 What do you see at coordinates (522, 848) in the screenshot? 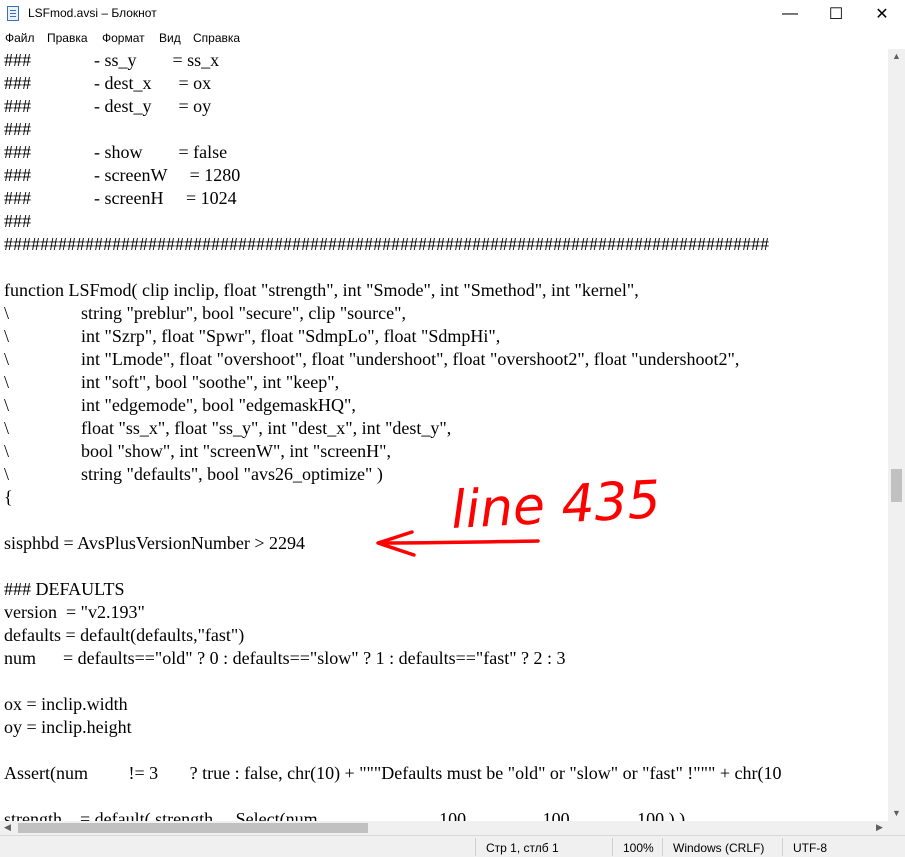
I see `cursor-position: Стр 1, стлб 1` at bounding box center [522, 848].